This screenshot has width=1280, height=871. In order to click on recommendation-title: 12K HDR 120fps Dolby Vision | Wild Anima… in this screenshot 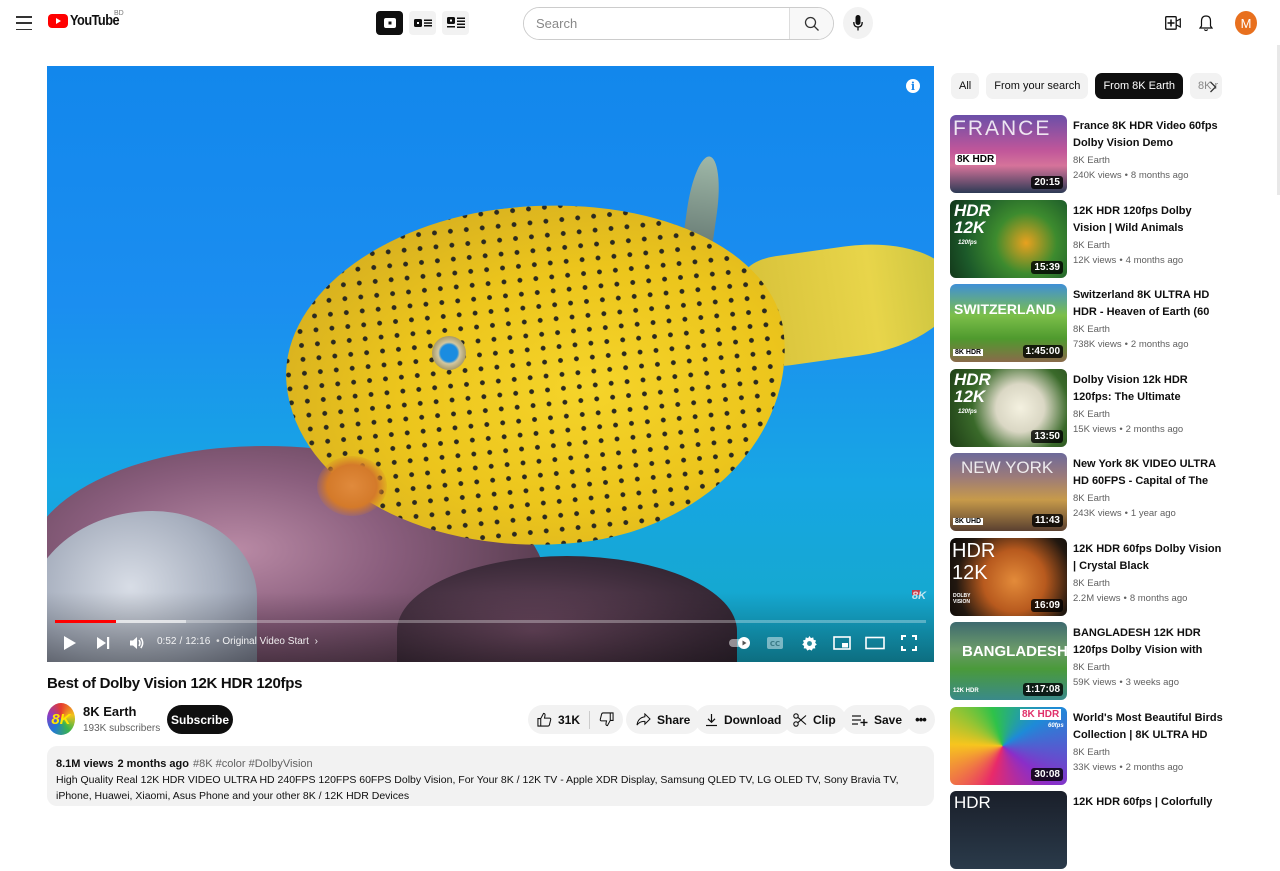, I will do `click(1148, 220)`.